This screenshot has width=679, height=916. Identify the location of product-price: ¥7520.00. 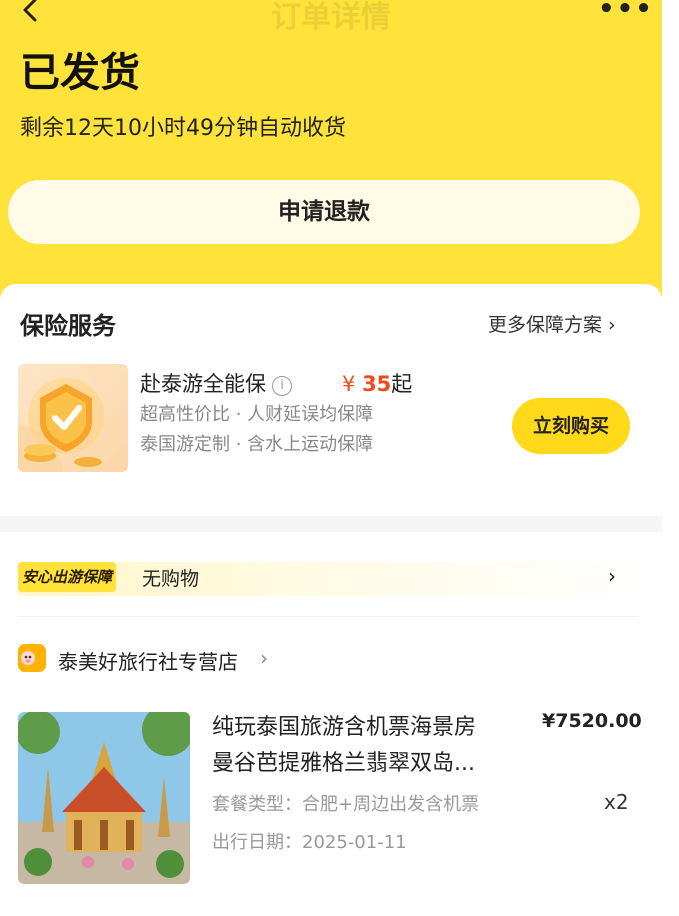
(592, 721).